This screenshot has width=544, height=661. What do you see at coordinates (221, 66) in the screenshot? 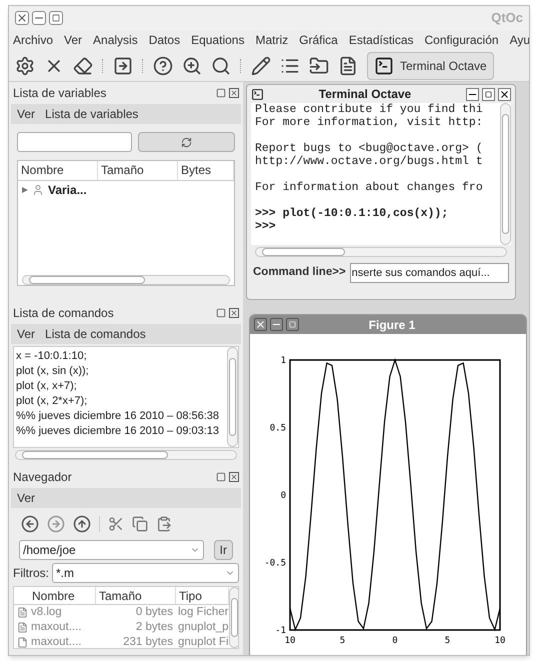
I see `search-icon` at bounding box center [221, 66].